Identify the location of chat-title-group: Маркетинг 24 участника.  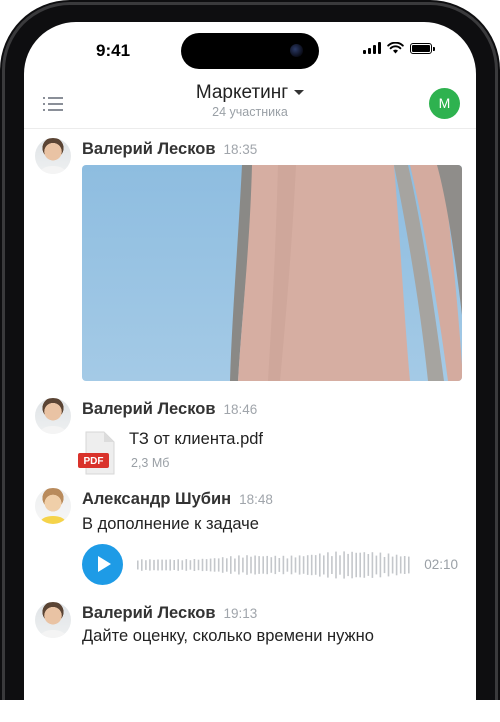
(250, 100).